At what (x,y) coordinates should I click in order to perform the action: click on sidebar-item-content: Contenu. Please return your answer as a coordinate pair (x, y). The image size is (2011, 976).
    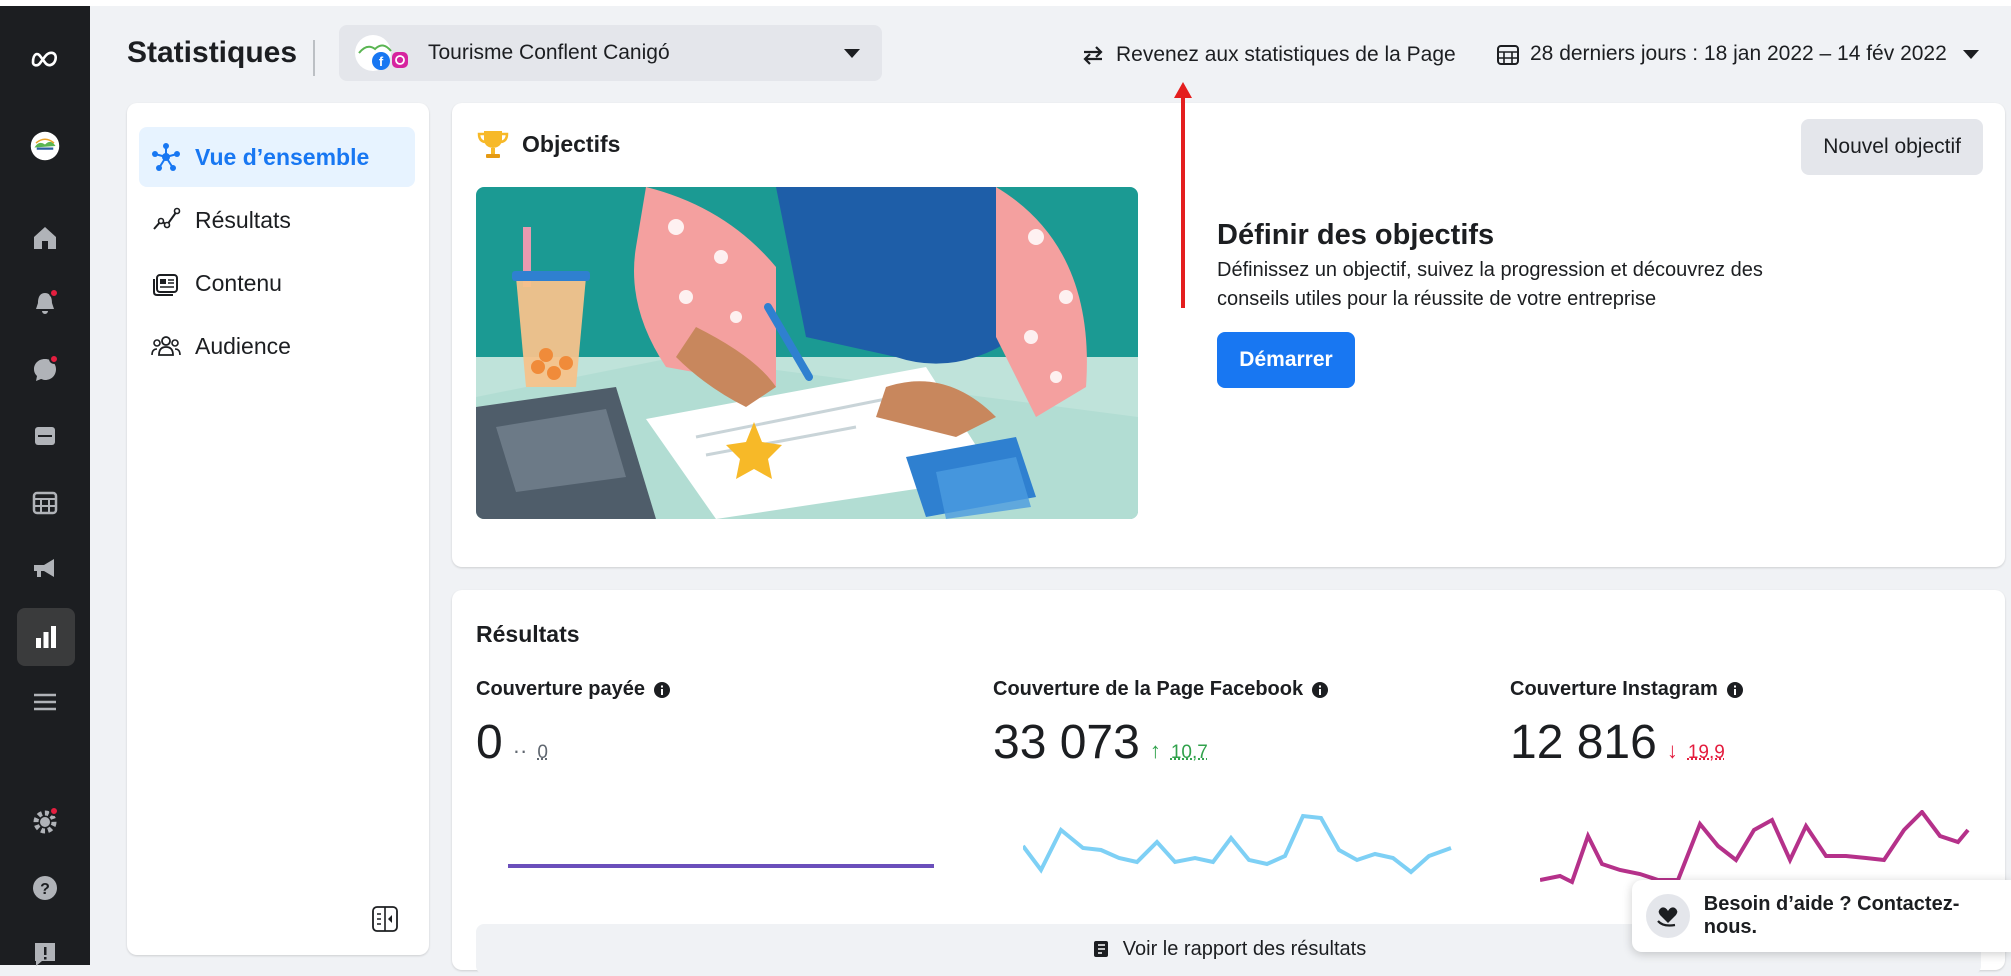
    Looking at the image, I should click on (277, 283).